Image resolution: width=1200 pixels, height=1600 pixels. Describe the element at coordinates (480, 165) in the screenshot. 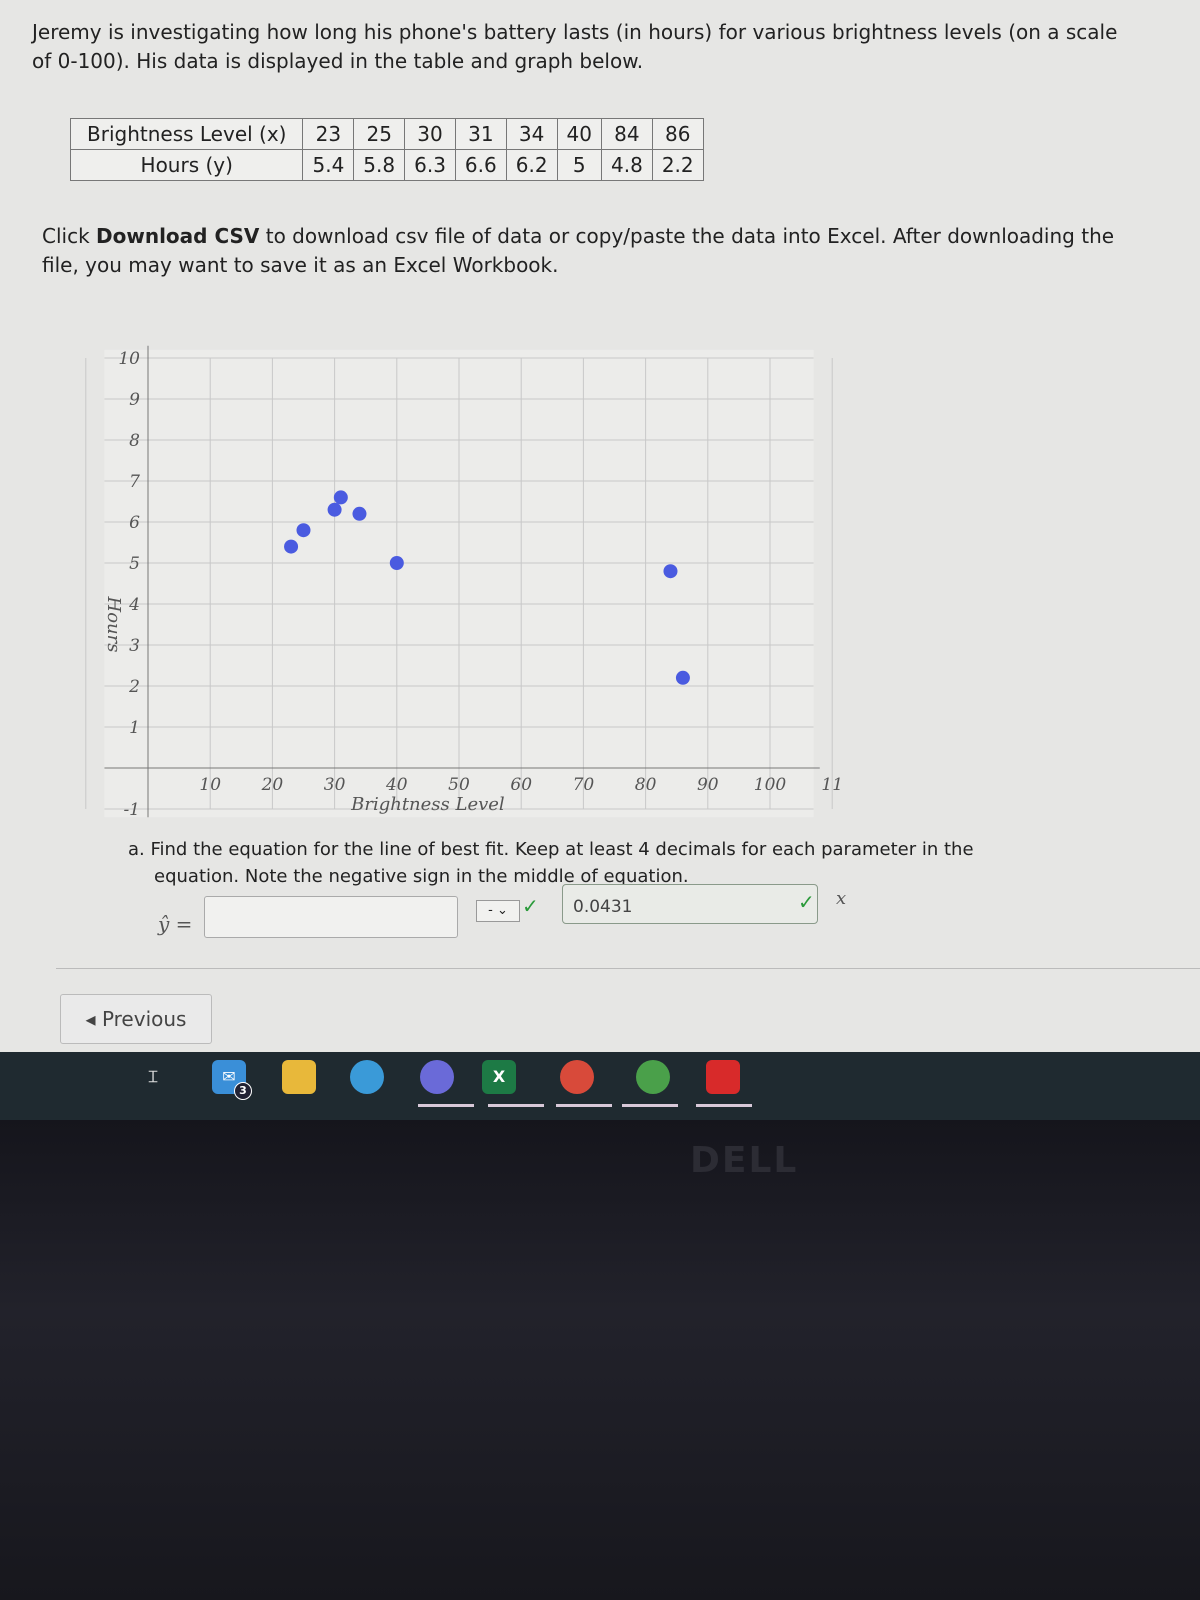

I see `table-cell: 6.6` at that location.